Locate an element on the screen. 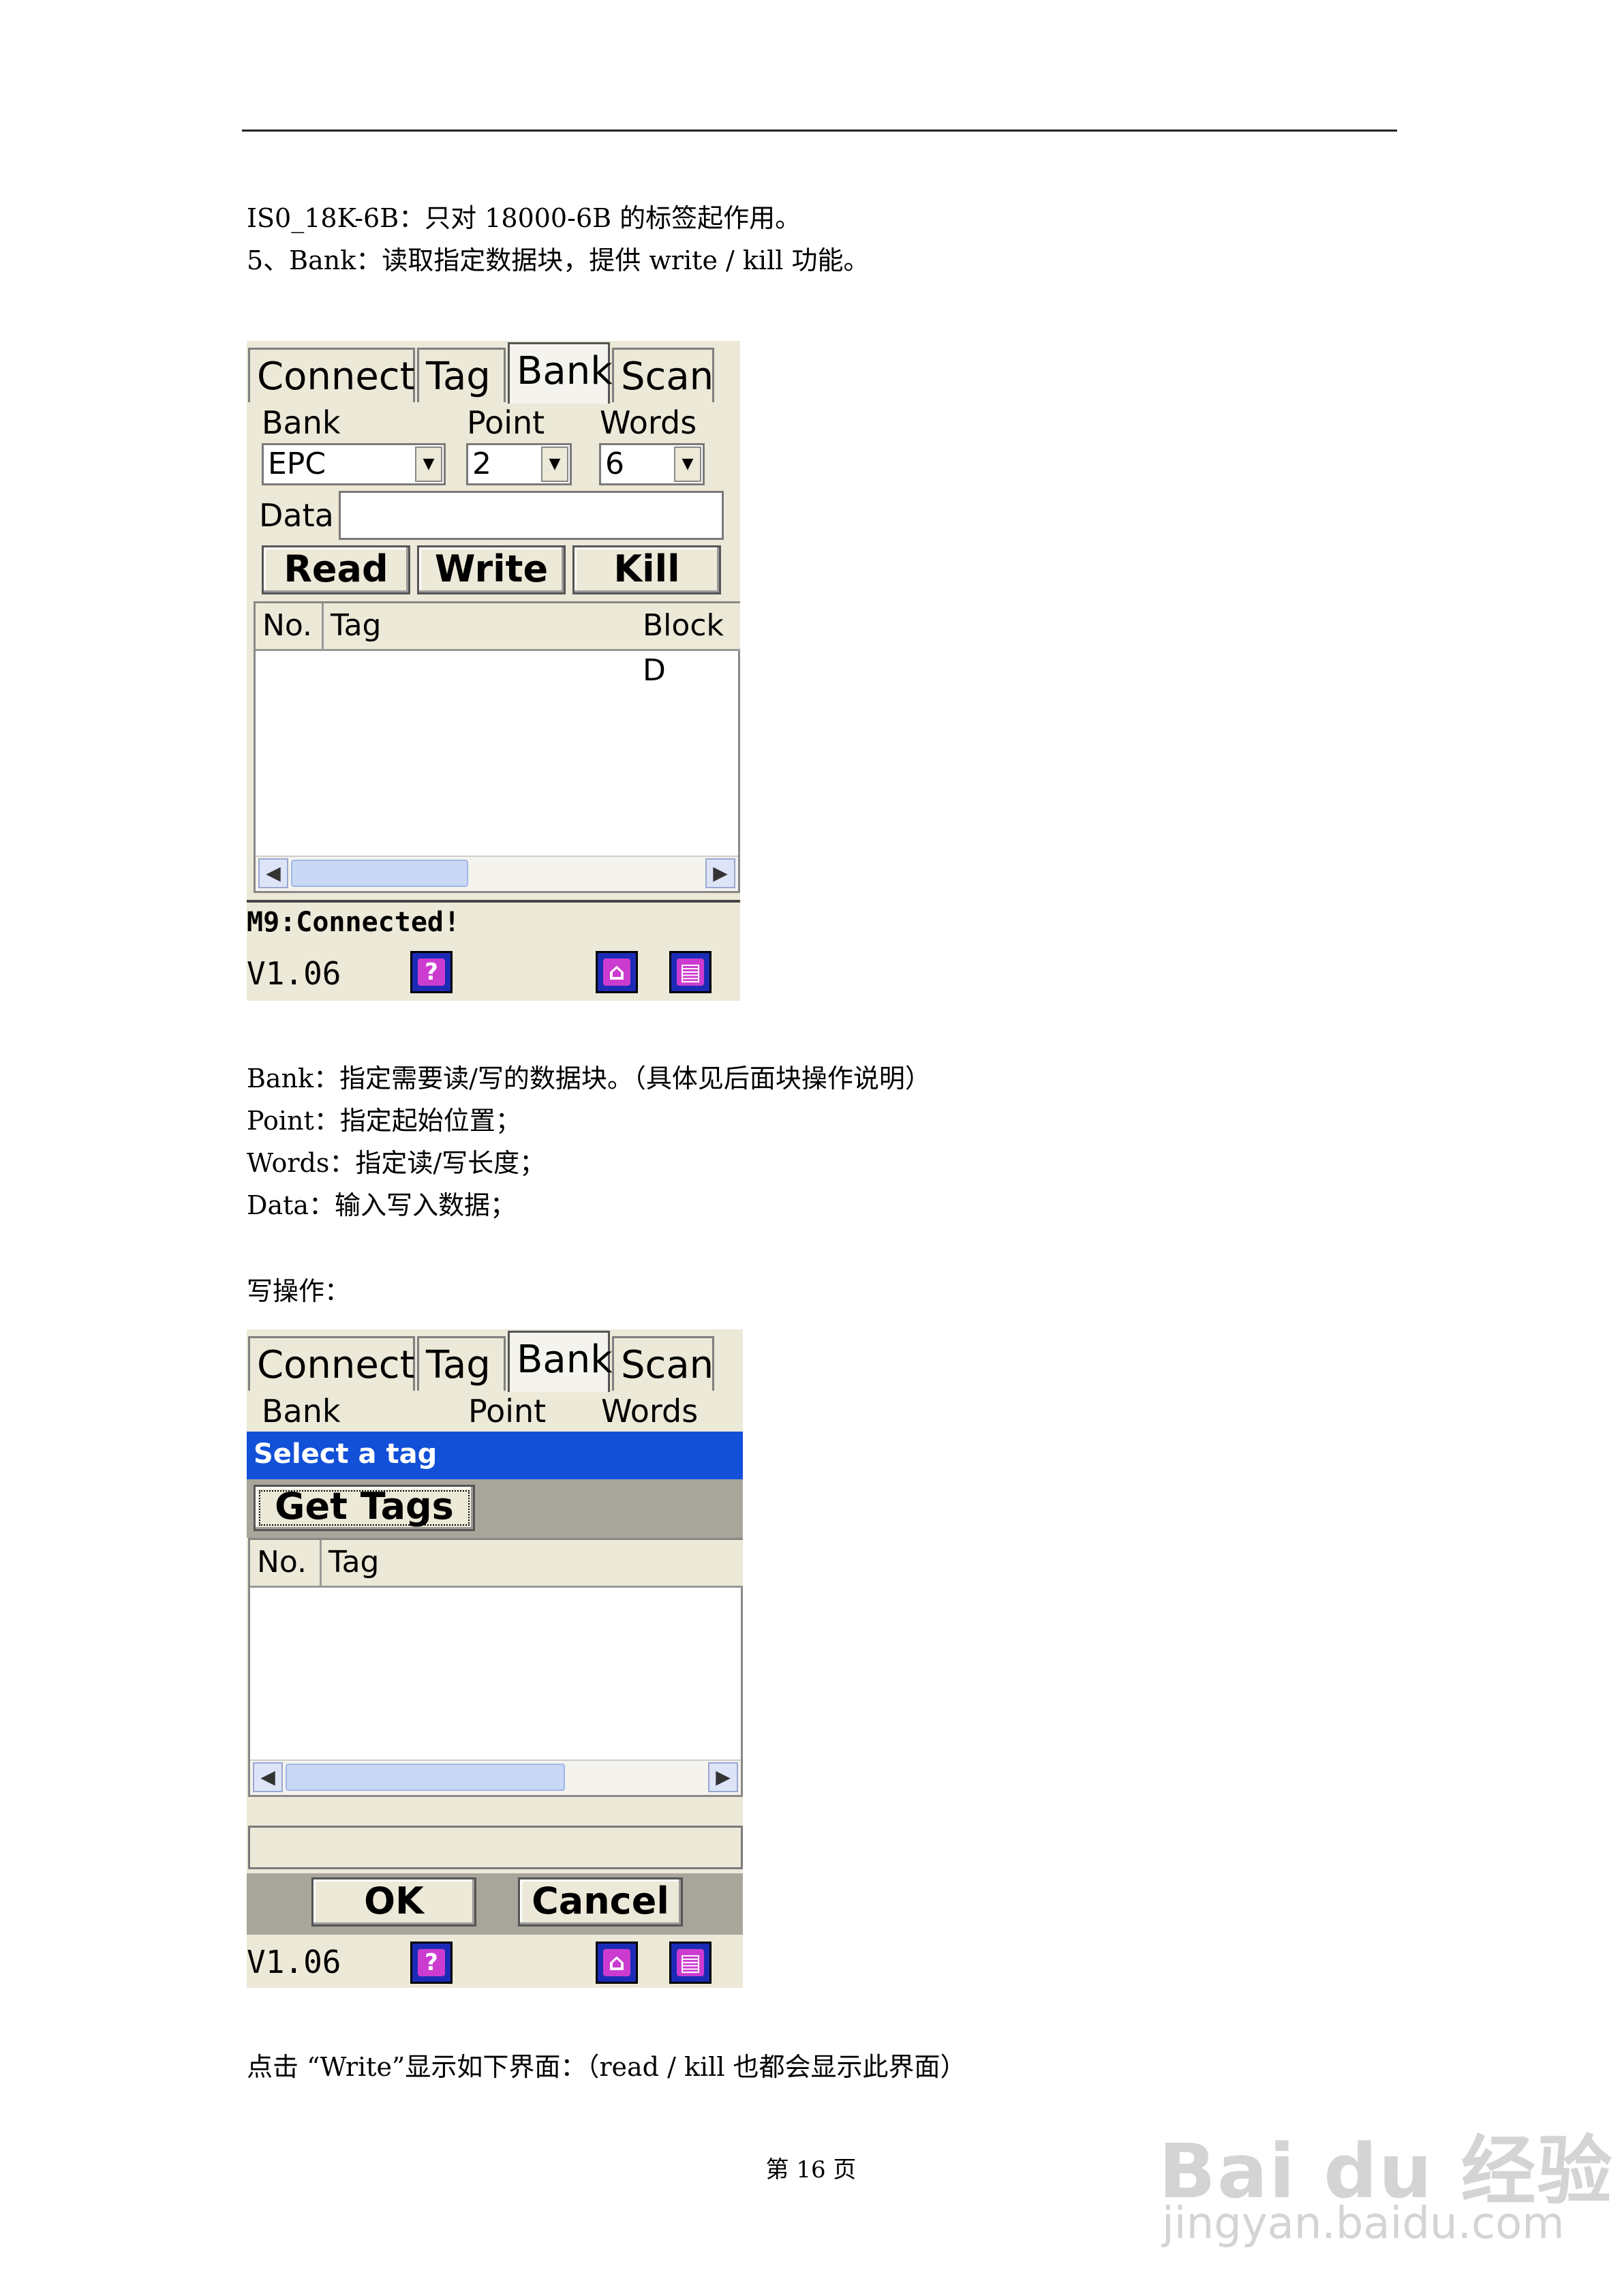 This screenshot has height=2296, width=1622. read-button: Read is located at coordinates (336, 569).